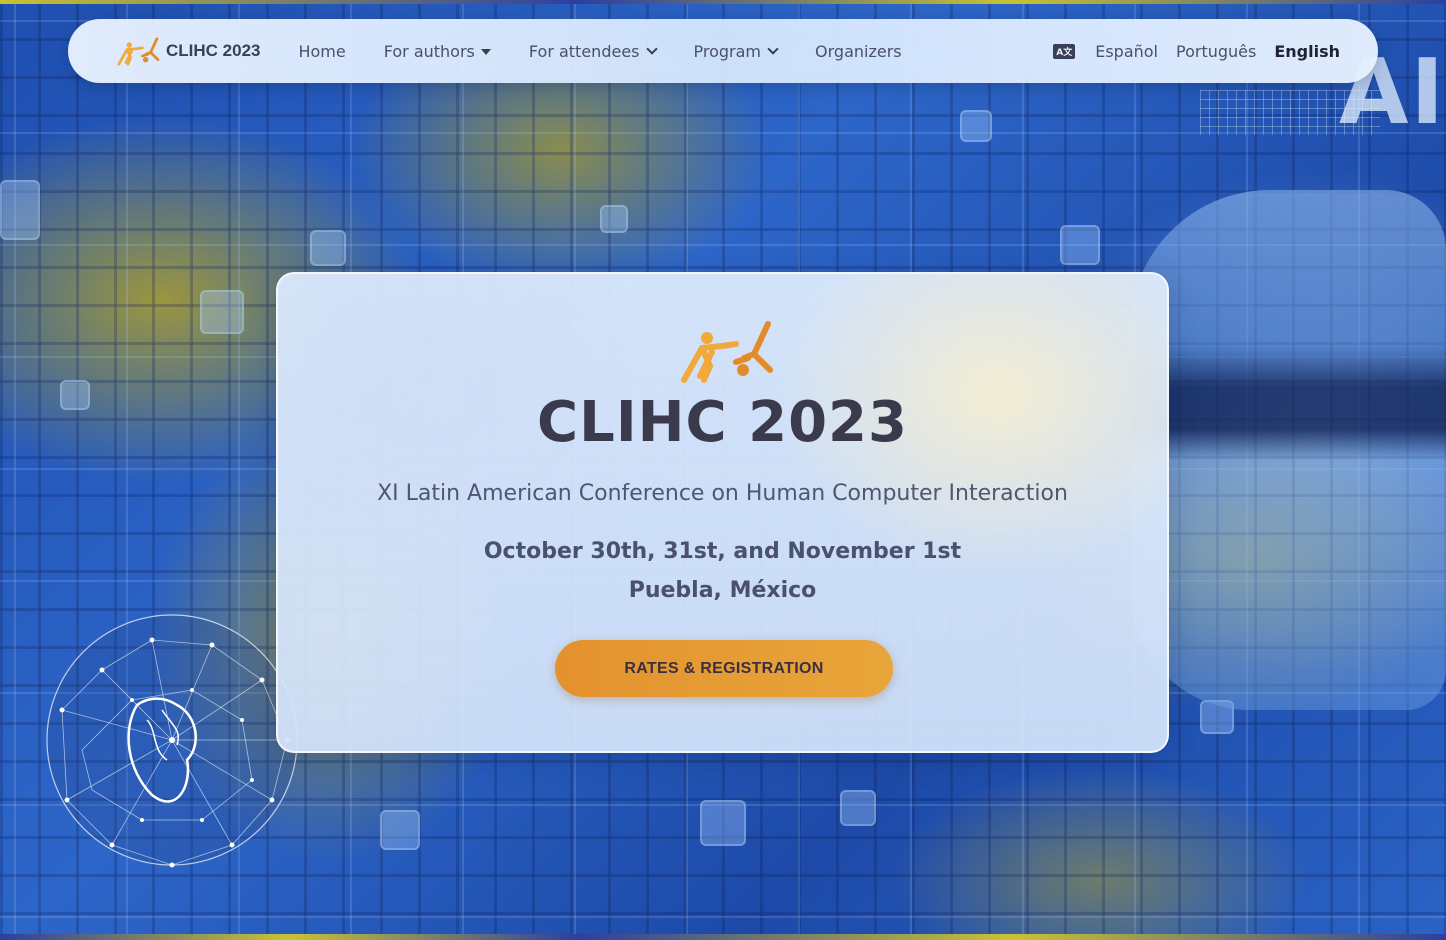 Image resolution: width=1446 pixels, height=940 pixels. Describe the element at coordinates (1064, 51) in the screenshot. I see `translate-icon: A文` at that location.